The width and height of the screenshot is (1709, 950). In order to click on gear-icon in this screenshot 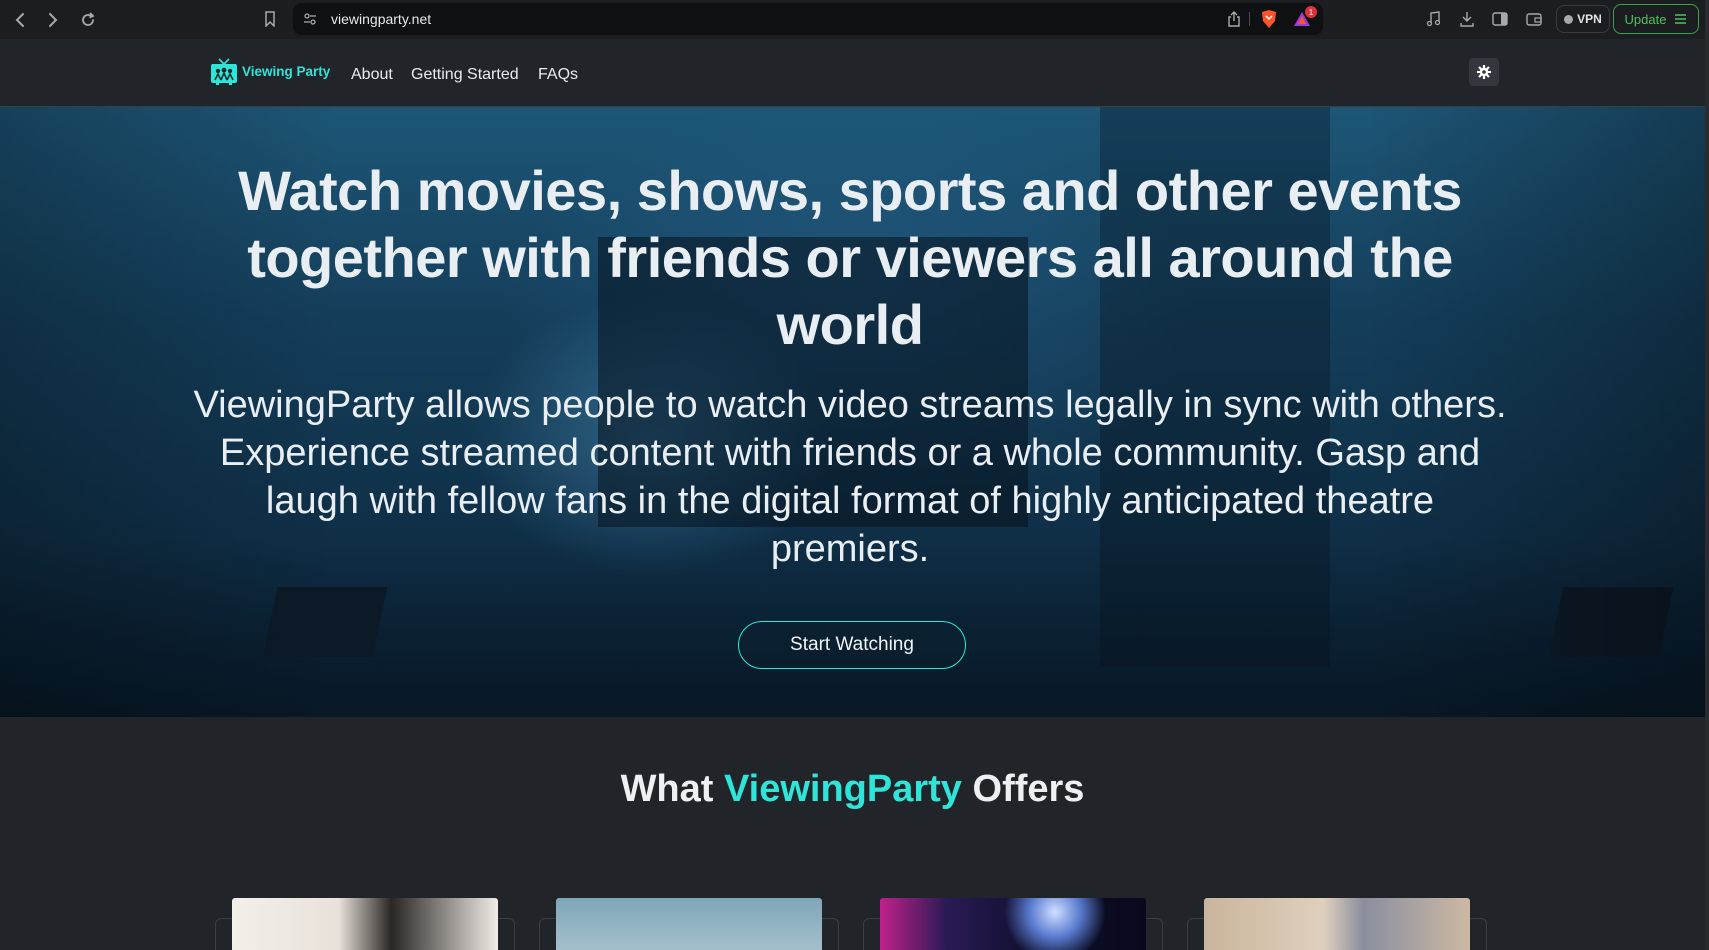, I will do `click(1484, 72)`.